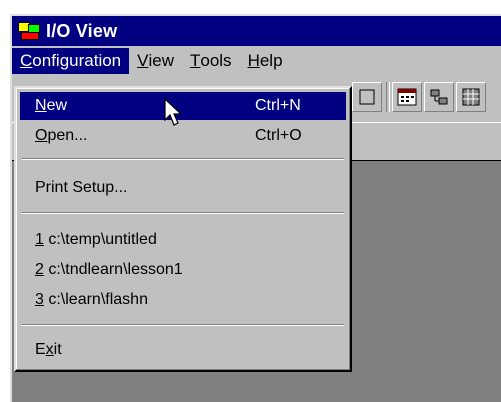 This screenshot has height=402, width=501. Describe the element at coordinates (30, 36) in the screenshot. I see `app-icon-part` at that location.